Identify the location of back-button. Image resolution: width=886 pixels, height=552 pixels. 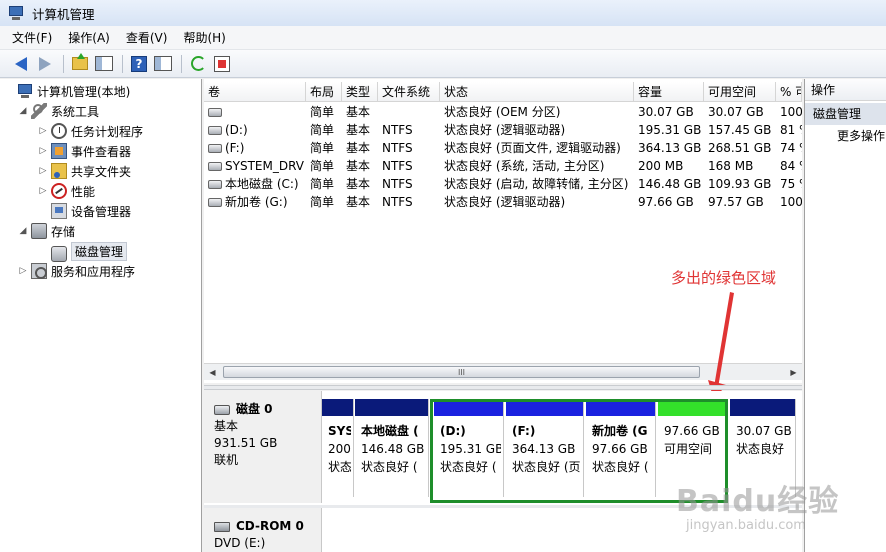
(21, 64).